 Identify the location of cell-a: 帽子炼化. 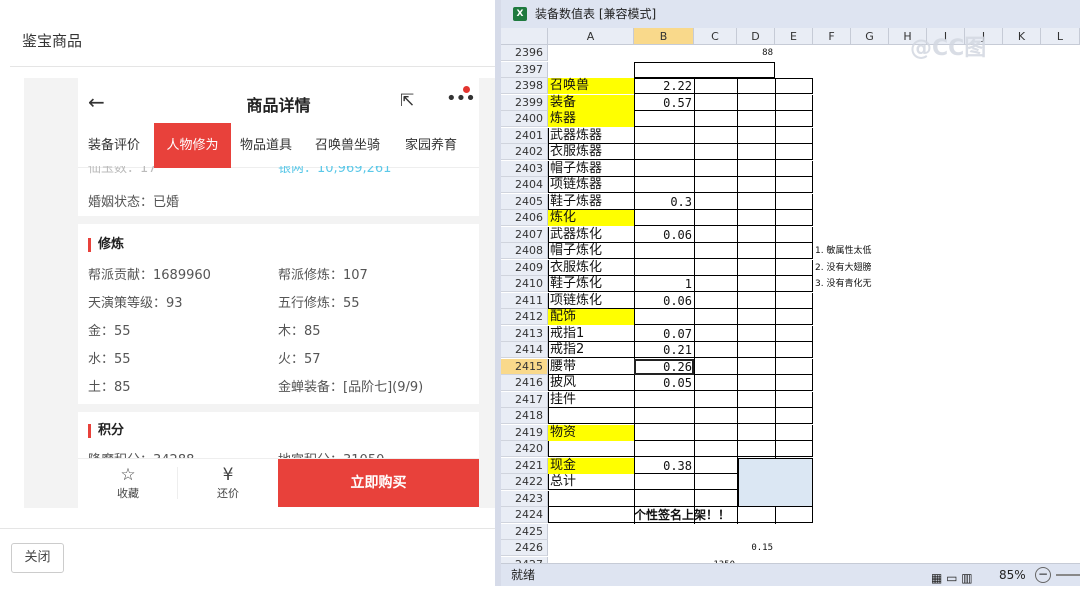
(591, 251).